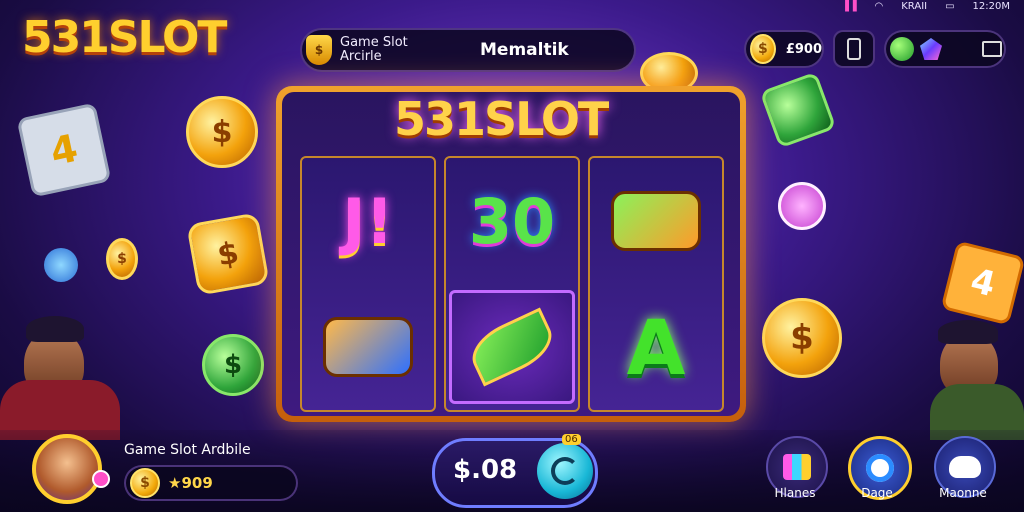 The image size is (1024, 512). What do you see at coordinates (902, 49) in the screenshot?
I see `green-orb-icon` at bounding box center [902, 49].